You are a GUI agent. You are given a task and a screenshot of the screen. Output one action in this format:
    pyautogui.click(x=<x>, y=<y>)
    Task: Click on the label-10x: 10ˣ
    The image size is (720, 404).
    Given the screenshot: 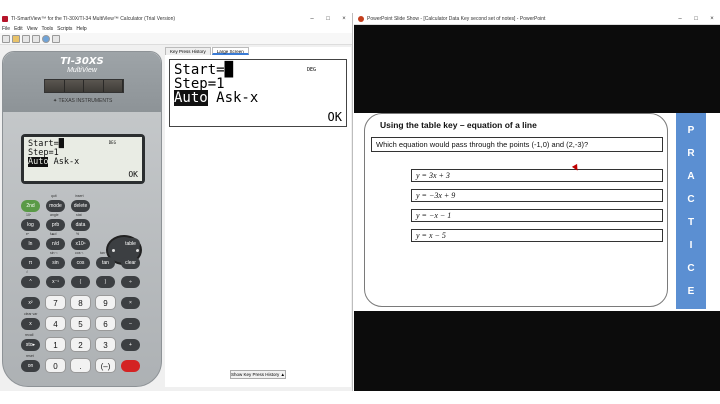 What is the action you would take?
    pyautogui.click(x=29, y=215)
    